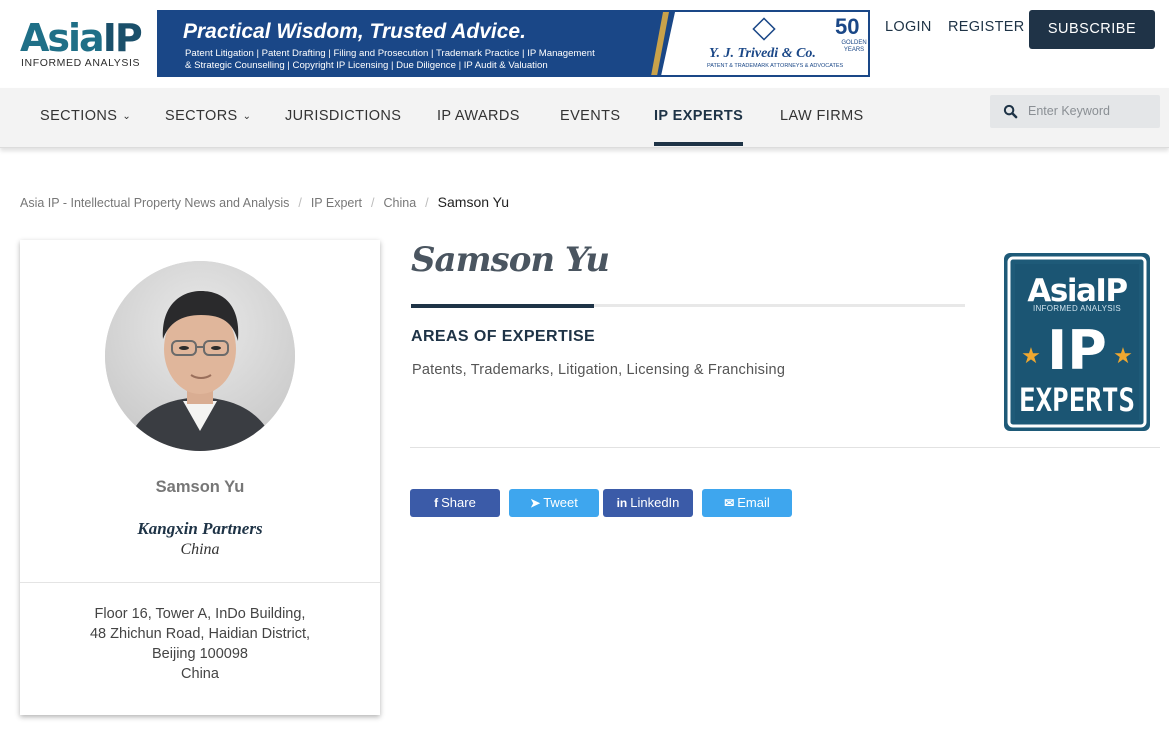  What do you see at coordinates (81, 63) in the screenshot?
I see `logo-tagline: INFORMED ANALYSIS` at bounding box center [81, 63].